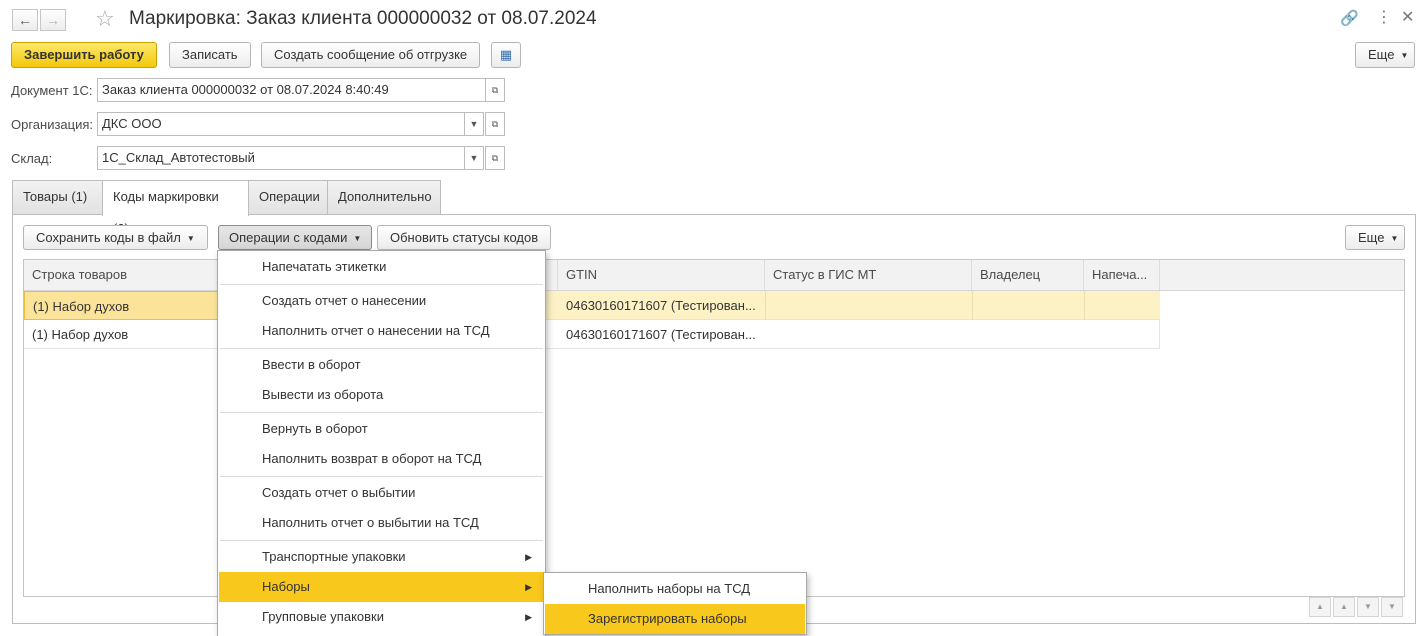  I want to click on menu-item-print-labels: Напечатать этикетки, so click(381, 267).